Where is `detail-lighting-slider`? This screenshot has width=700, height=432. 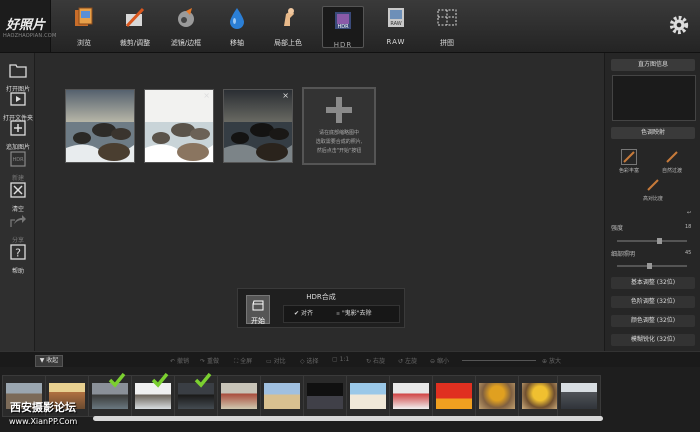
detail-lighting-slider is located at coordinates (652, 266).